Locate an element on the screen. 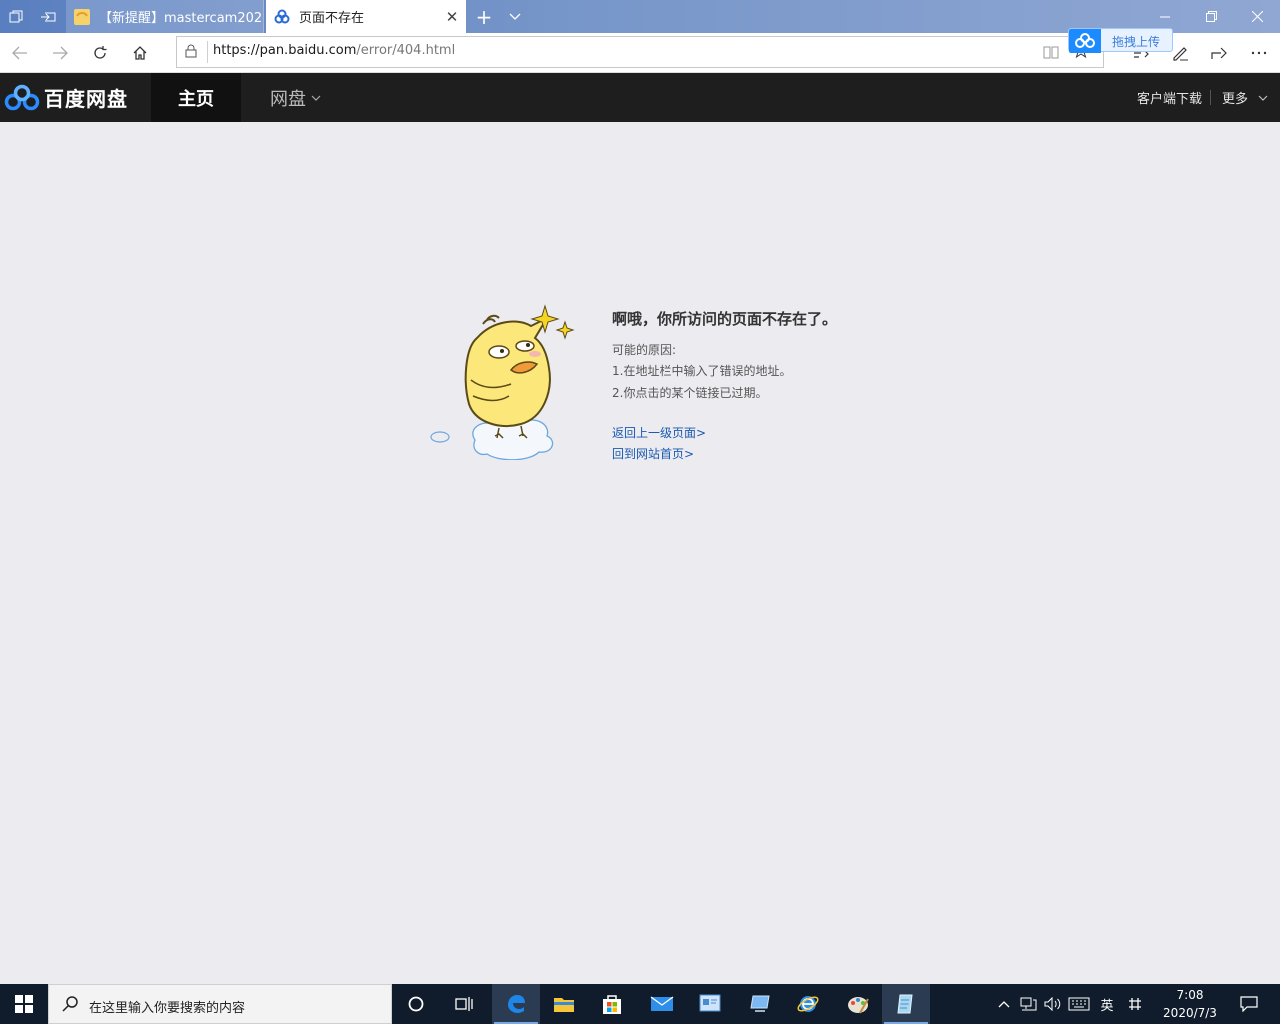 This screenshot has height=1024, width=1280. tab-title: 页面不存在 is located at coordinates (332, 18).